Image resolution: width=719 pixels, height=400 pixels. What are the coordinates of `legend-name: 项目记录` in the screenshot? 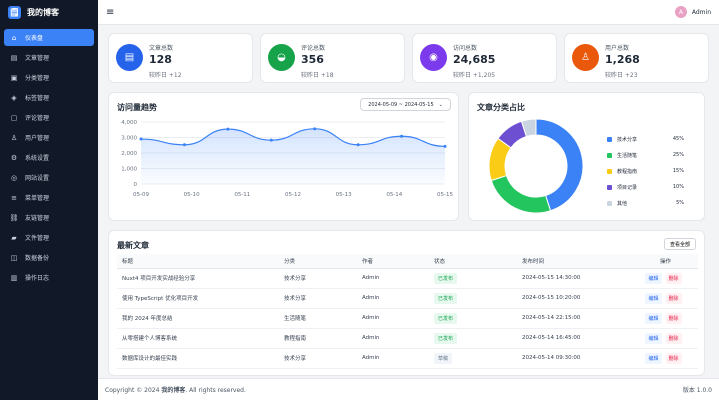 It's located at (627, 187).